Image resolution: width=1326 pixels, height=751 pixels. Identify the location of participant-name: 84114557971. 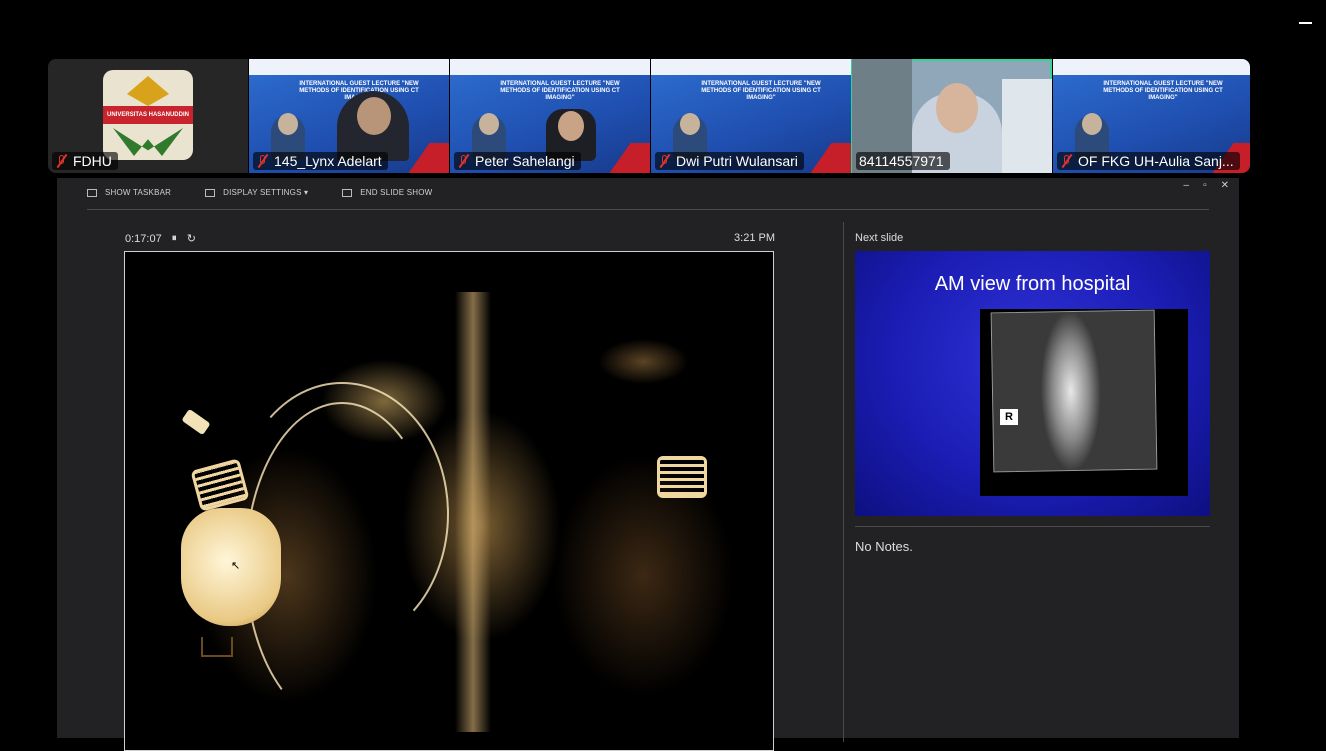
(901, 161).